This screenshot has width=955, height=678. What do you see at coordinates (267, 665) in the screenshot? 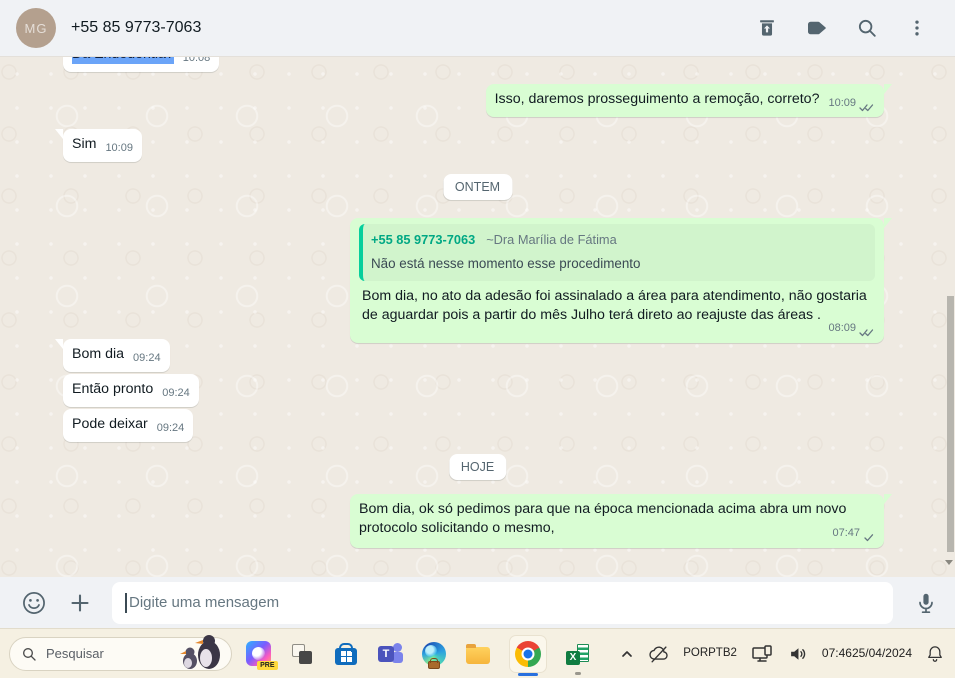
I see `copilot-pre-badge: PRE` at bounding box center [267, 665].